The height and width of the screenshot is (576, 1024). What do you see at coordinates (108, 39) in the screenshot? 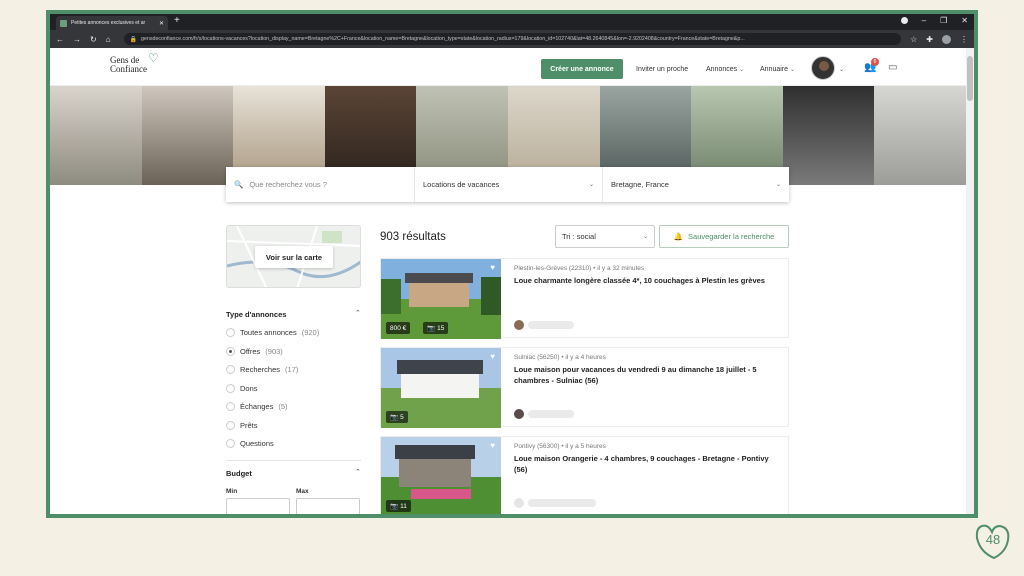
I see `home-icon: ⌂` at bounding box center [108, 39].